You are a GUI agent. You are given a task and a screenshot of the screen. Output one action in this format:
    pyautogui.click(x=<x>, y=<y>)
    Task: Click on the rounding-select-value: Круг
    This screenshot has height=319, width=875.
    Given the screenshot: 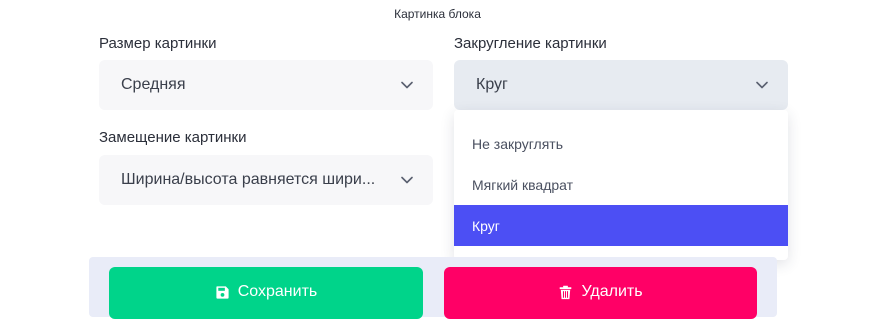 What is the action you would take?
    pyautogui.click(x=492, y=84)
    